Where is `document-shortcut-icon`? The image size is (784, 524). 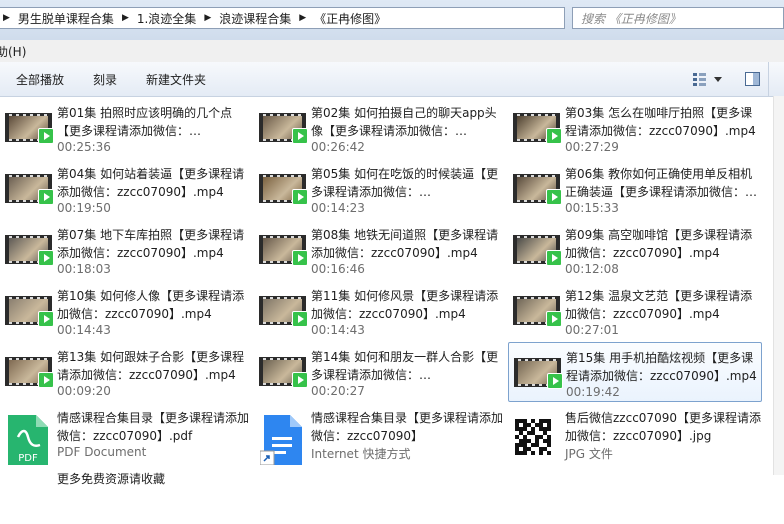
document-shortcut-icon is located at coordinates (281, 440).